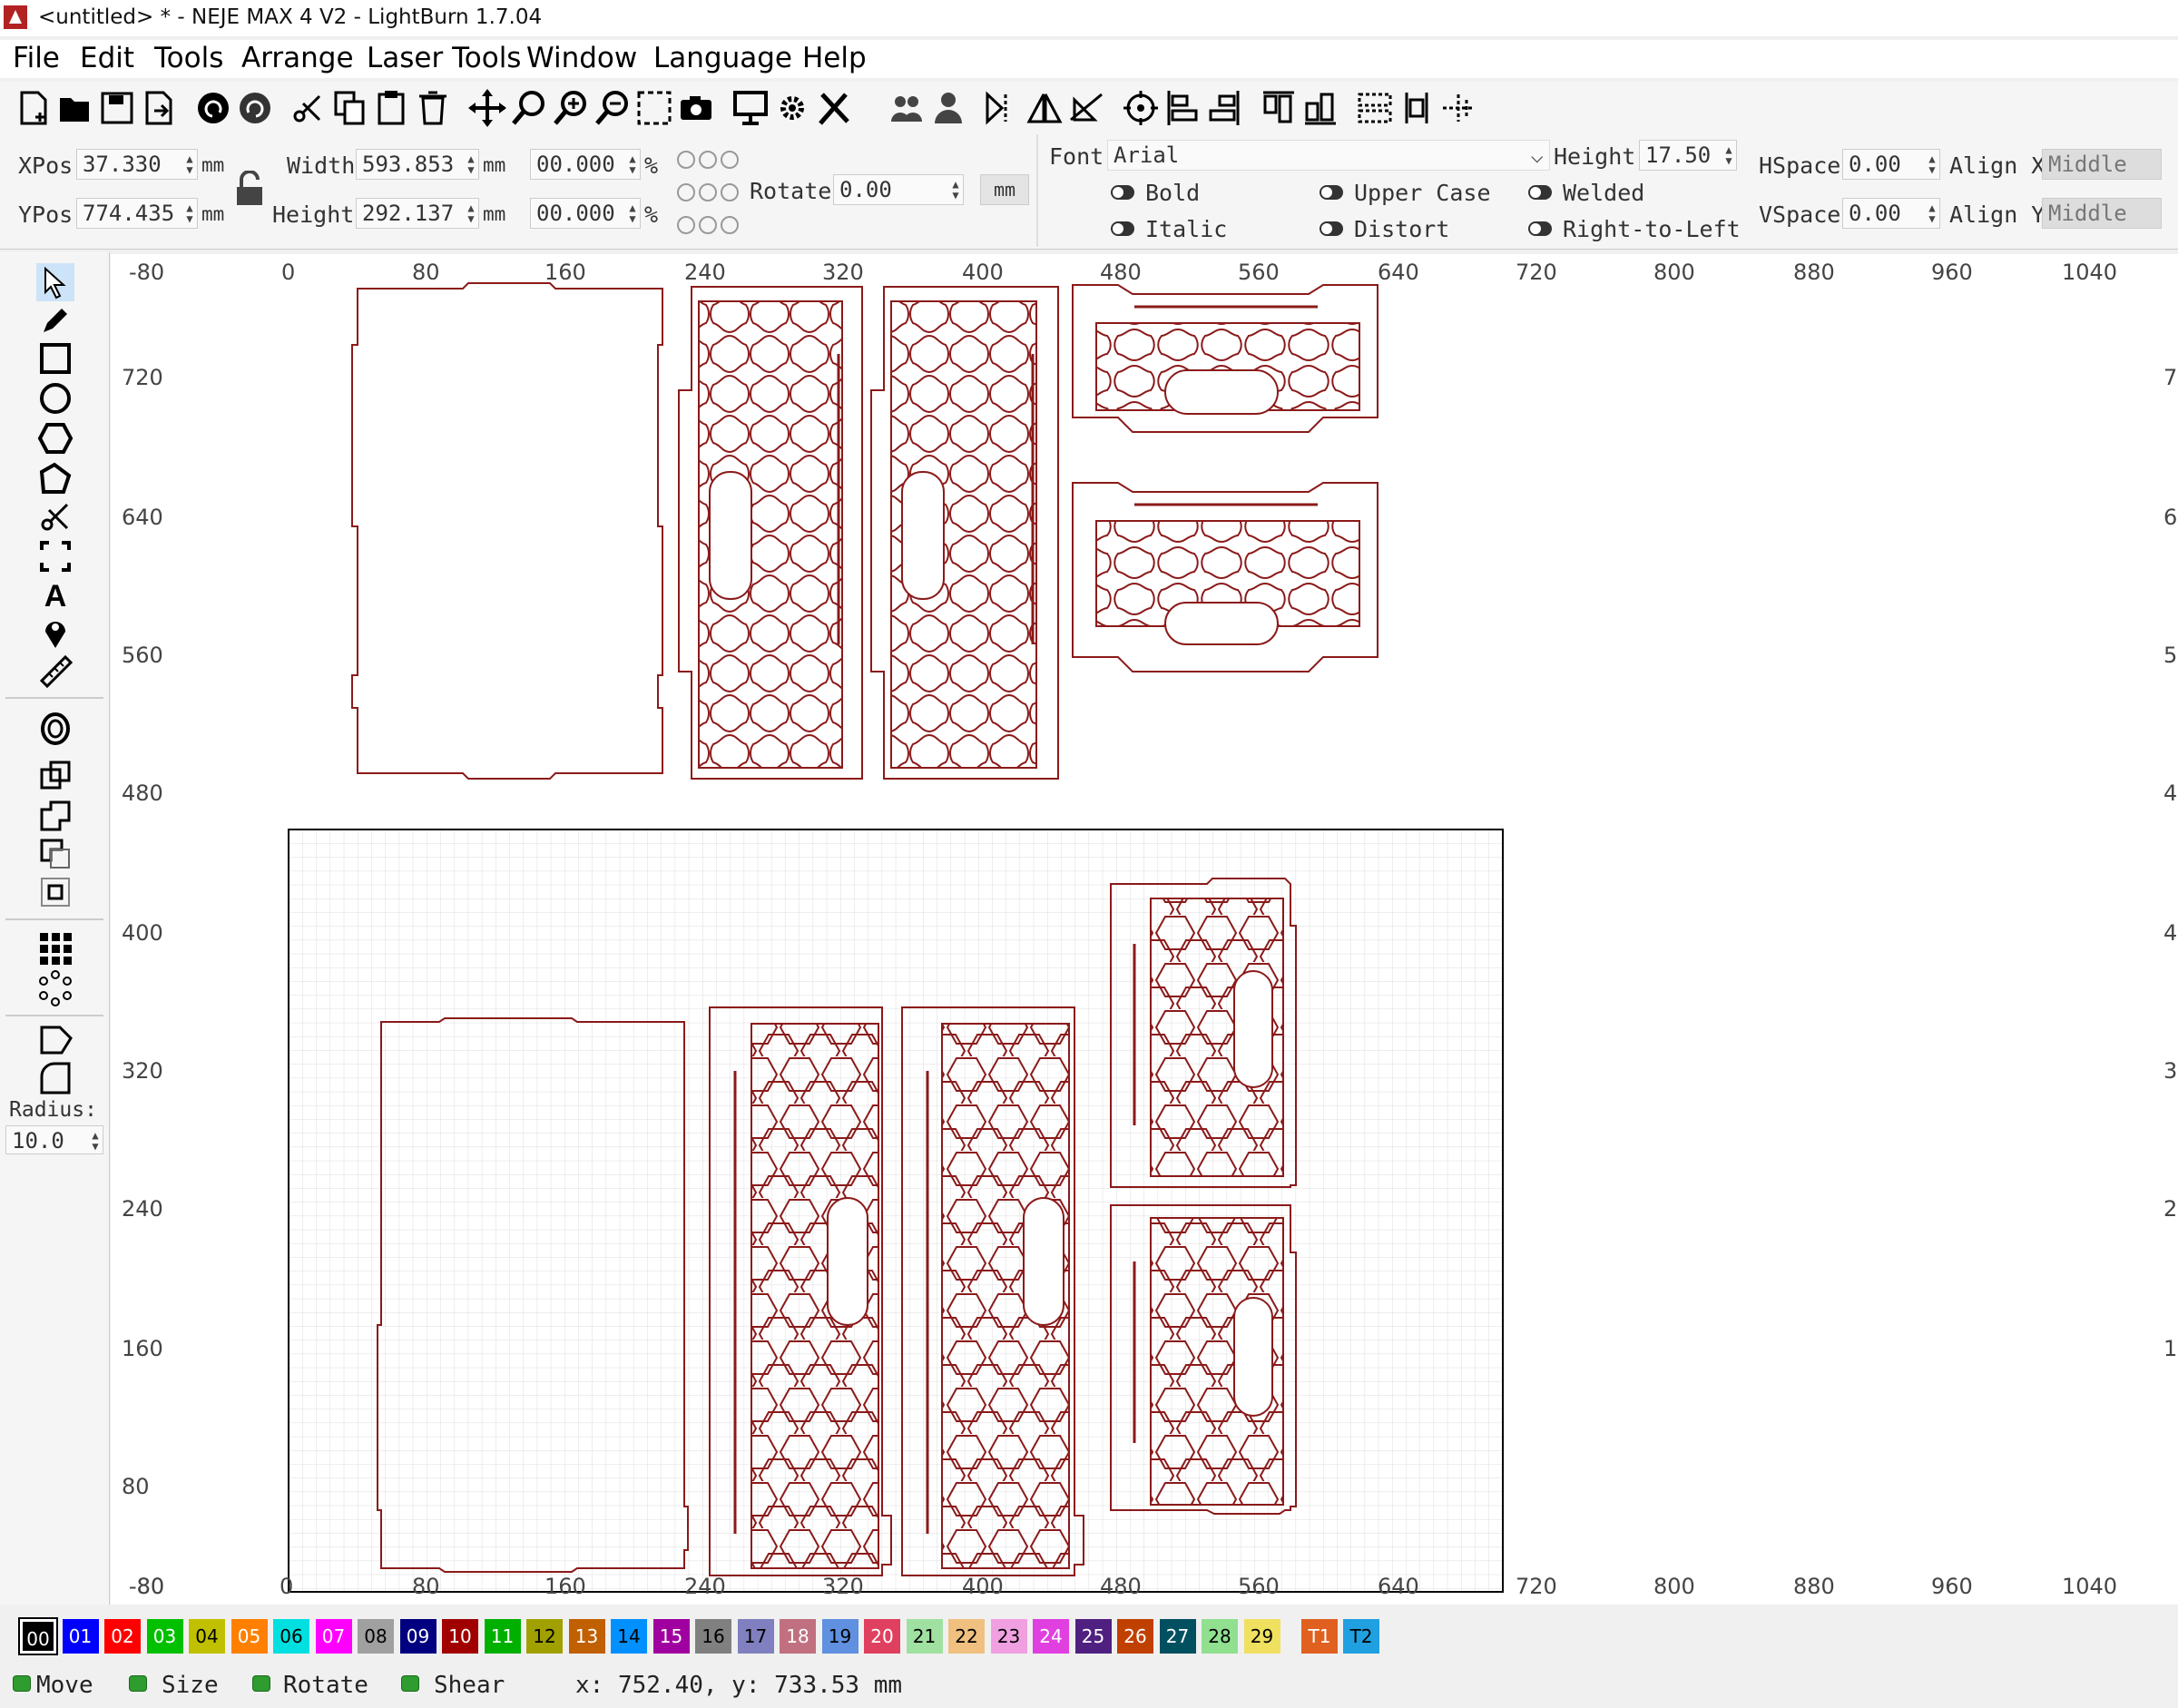 Image resolution: width=2178 pixels, height=1708 pixels. What do you see at coordinates (117, 108) in the screenshot?
I see `save-icon` at bounding box center [117, 108].